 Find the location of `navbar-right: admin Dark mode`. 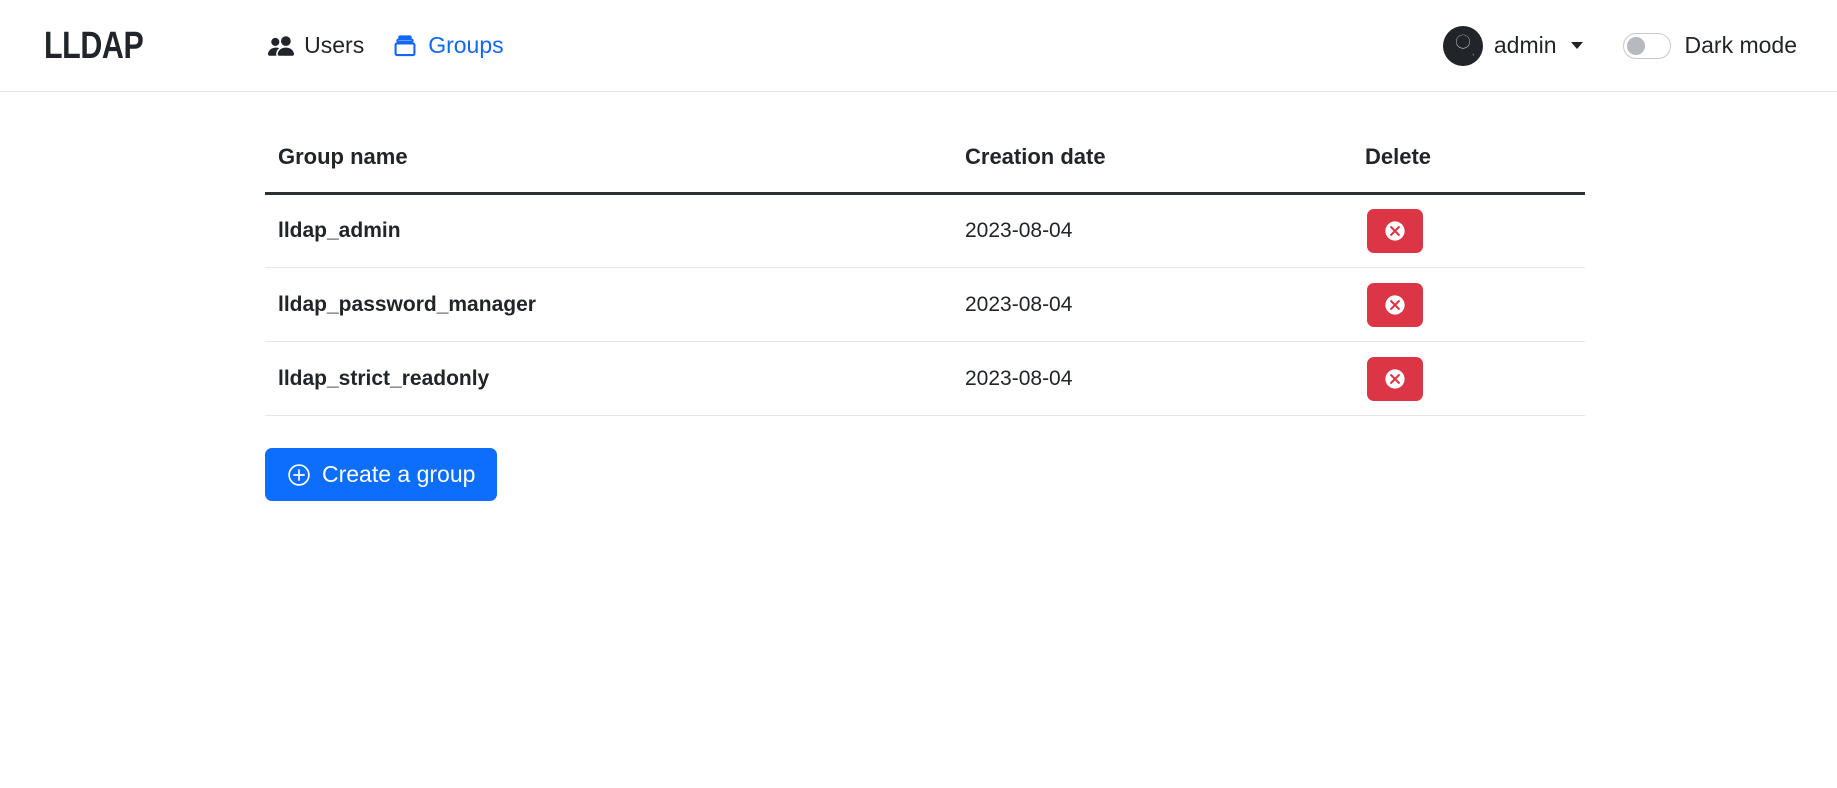

navbar-right: admin Dark mode is located at coordinates (1619, 45).